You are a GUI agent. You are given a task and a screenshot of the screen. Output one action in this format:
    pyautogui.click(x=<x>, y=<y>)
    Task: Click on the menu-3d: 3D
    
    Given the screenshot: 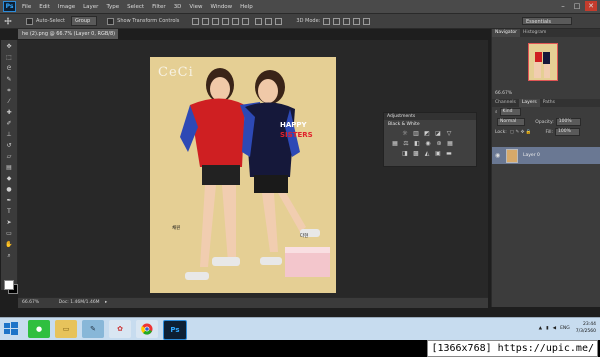 What is the action you would take?
    pyautogui.click(x=178, y=7)
    